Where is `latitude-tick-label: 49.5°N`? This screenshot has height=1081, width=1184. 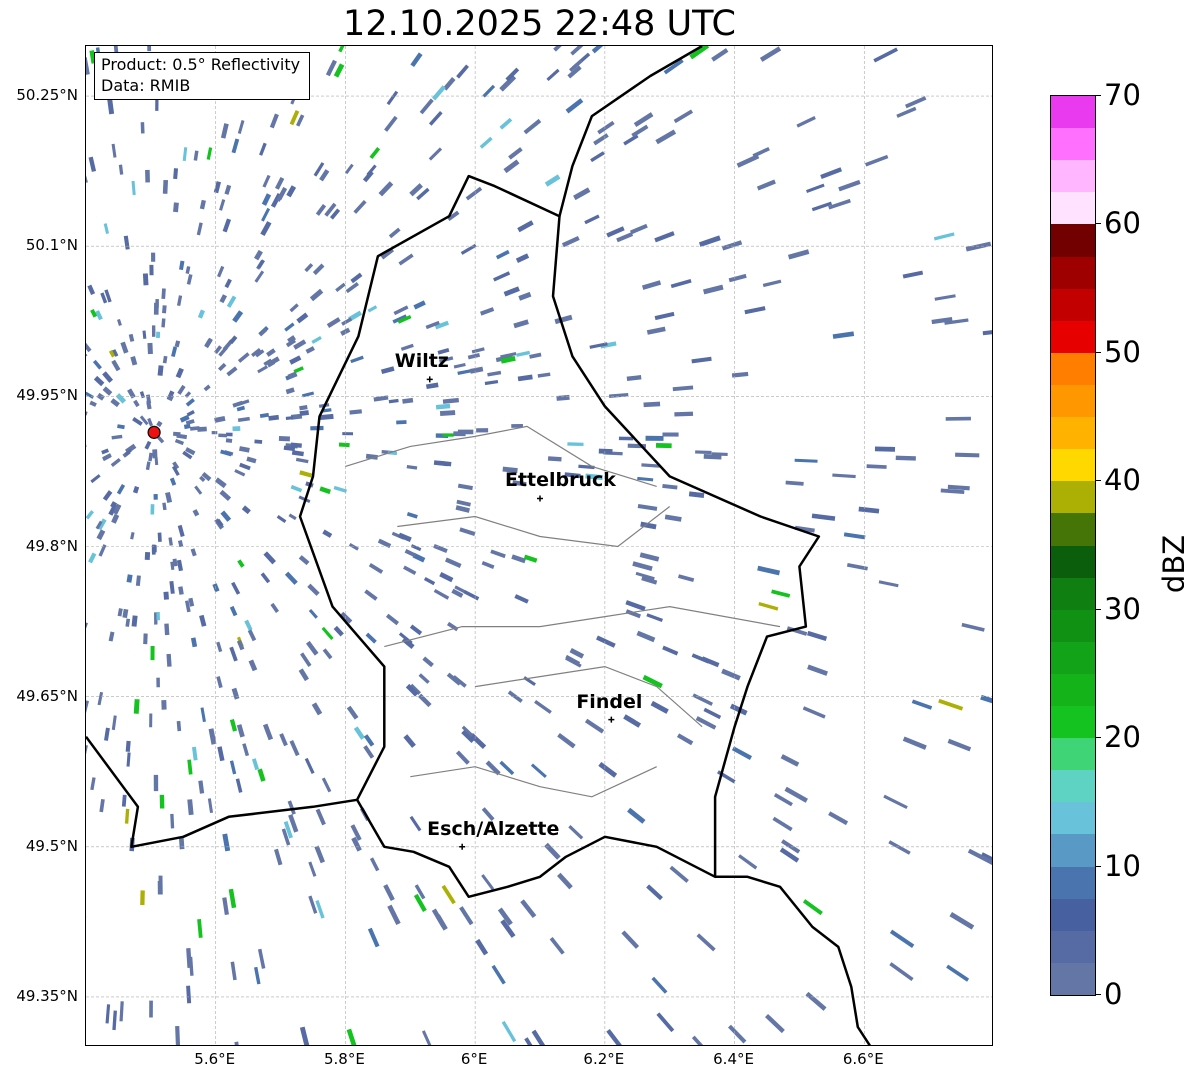
latitude-tick-label: 49.5°N is located at coordinates (51, 845).